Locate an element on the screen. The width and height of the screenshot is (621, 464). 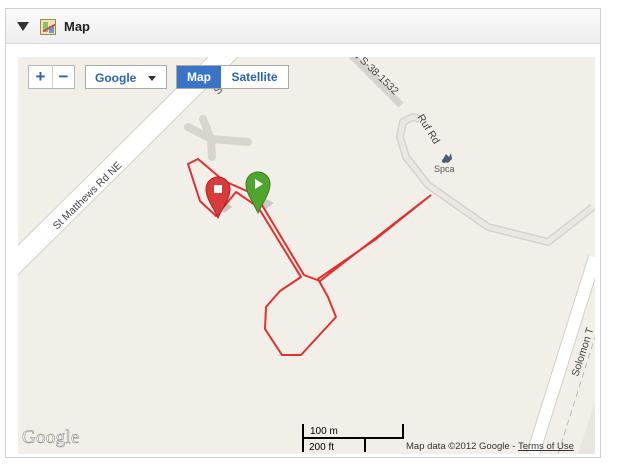
map-attribution: Map data ©2012 Google - Terms of Use is located at coordinates (490, 446).